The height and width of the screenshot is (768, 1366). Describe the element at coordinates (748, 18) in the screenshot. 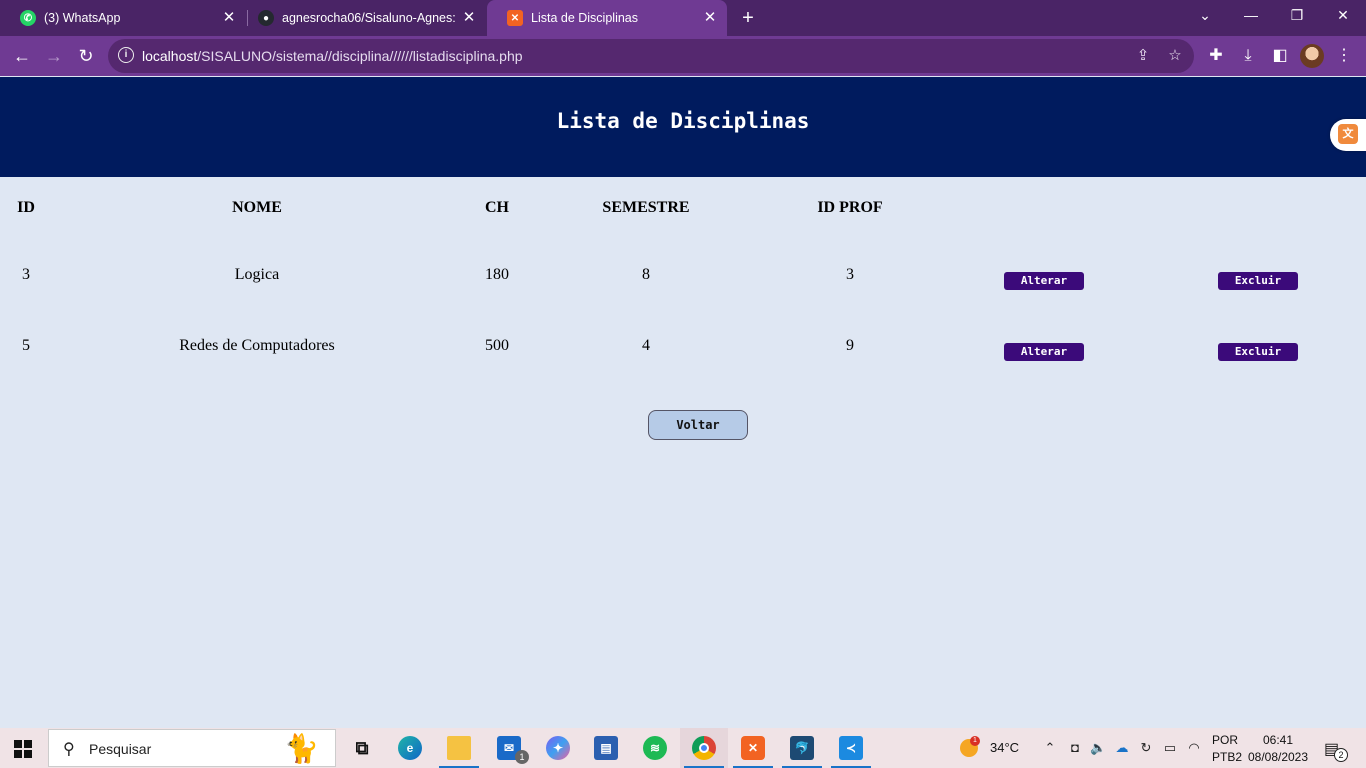

I see `new-tab-button: +` at that location.